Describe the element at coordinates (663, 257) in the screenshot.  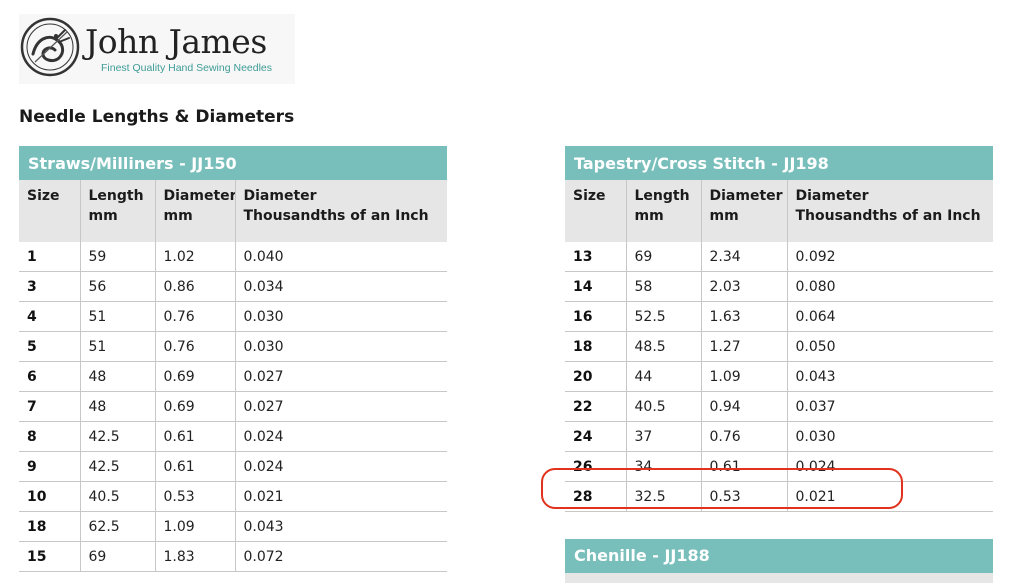
I see `length-cell: 69` at that location.